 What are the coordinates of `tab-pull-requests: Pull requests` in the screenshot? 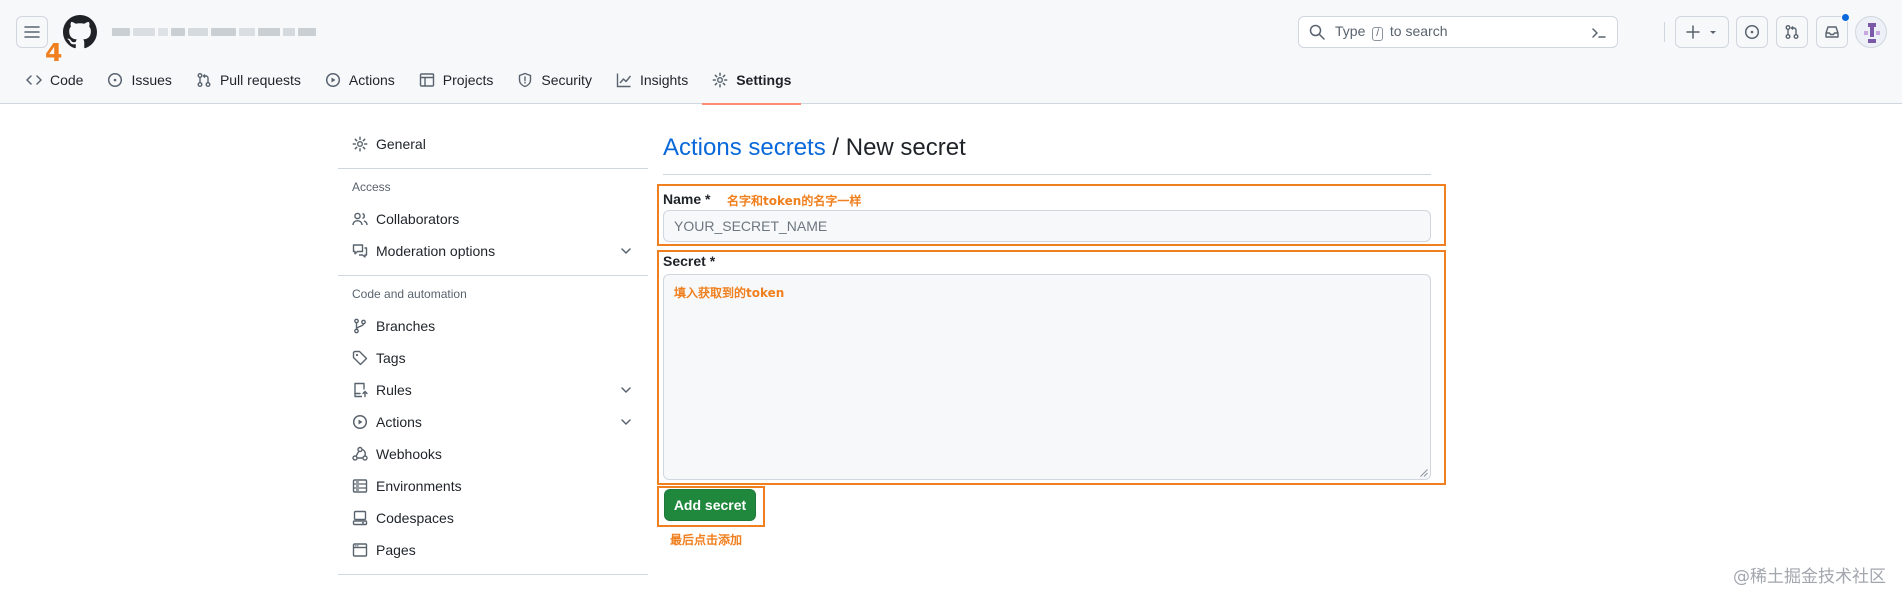 It's located at (248, 80).